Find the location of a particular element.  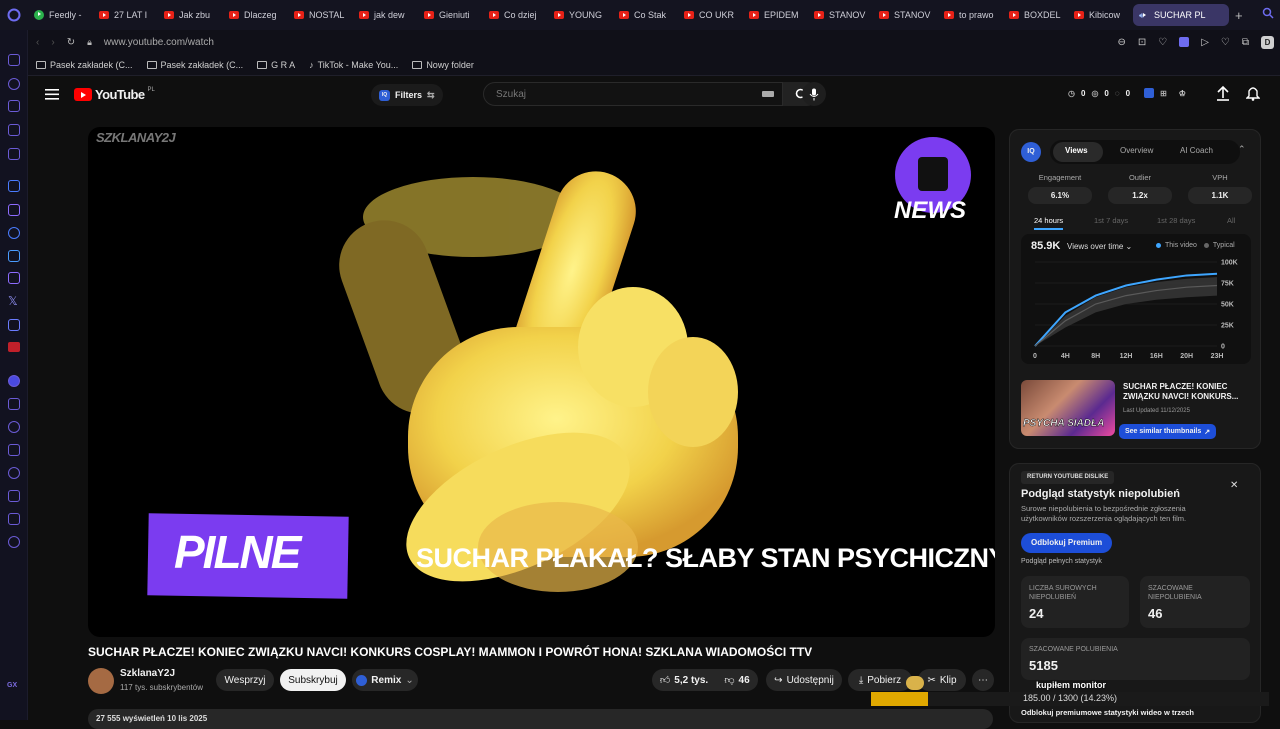

twitch-icon is located at coordinates (14, 210).